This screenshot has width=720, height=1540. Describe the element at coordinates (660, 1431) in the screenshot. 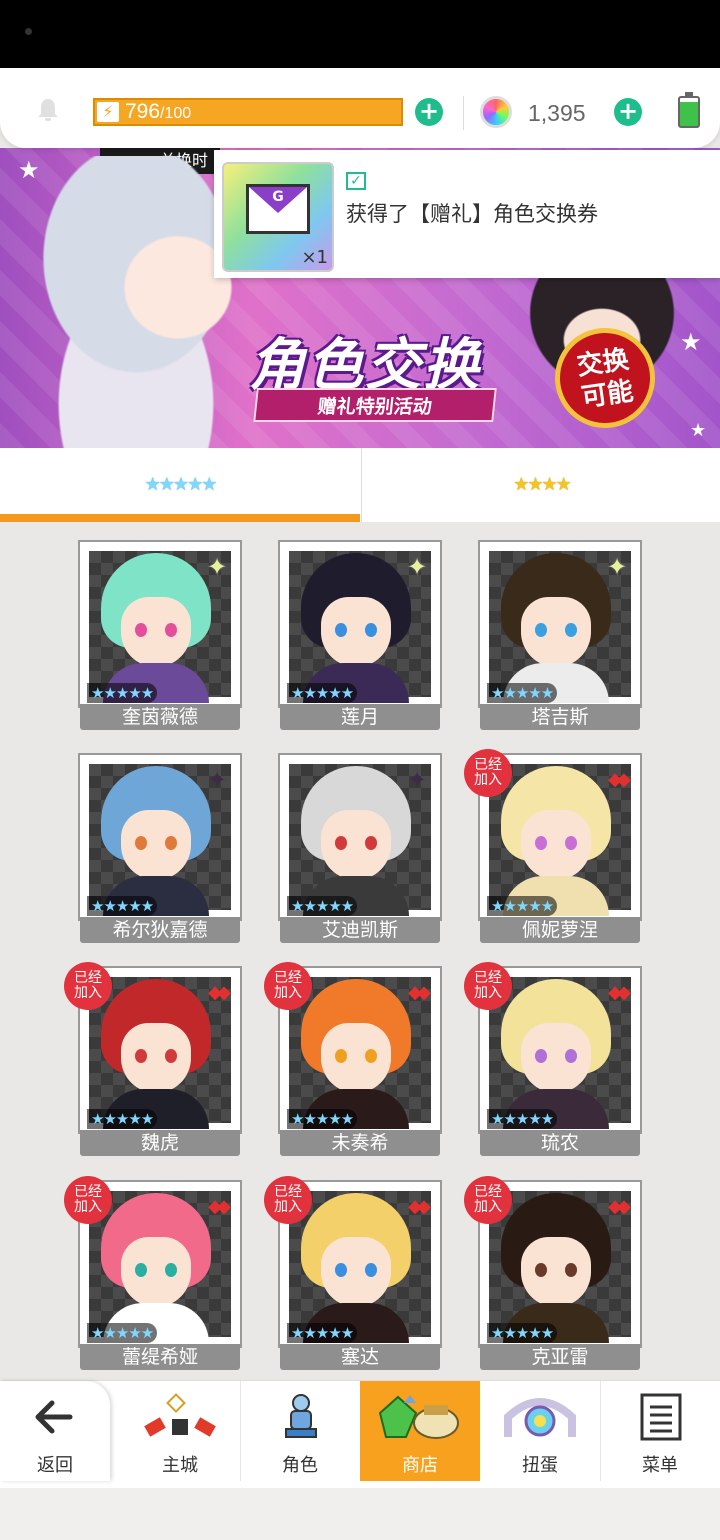

I see `nav-menu: 菜单` at that location.